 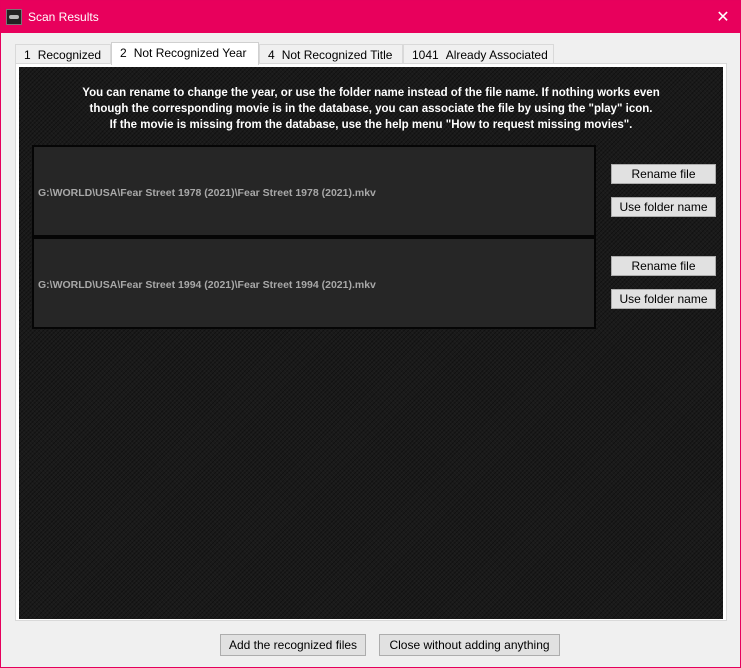 I want to click on close-icon: ✕, so click(x=723, y=17).